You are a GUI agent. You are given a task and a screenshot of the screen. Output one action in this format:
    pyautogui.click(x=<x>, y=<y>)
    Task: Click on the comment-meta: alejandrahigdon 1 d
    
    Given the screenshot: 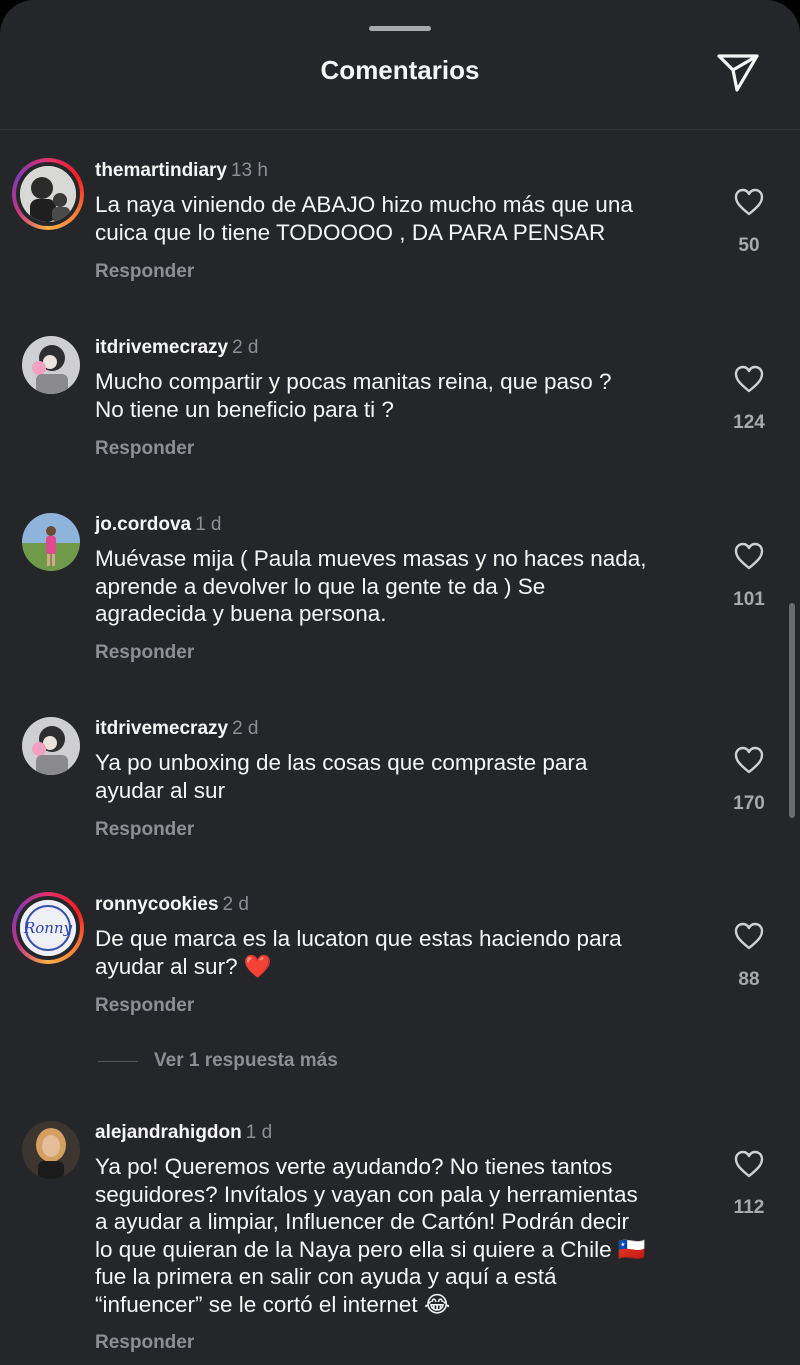 What is the action you would take?
    pyautogui.click(x=183, y=1133)
    